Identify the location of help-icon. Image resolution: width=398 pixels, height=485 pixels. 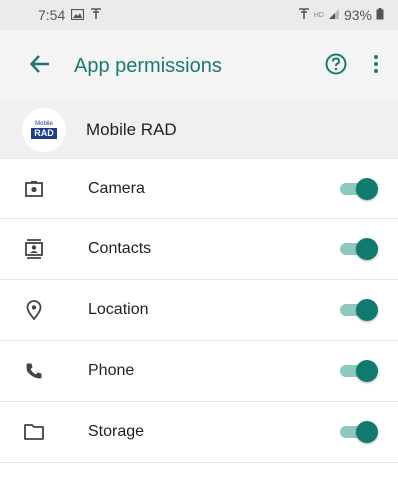
(336, 66).